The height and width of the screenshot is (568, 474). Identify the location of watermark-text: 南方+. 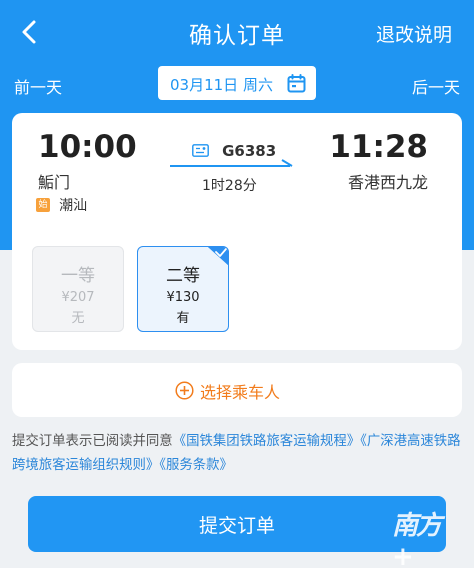
(417, 539).